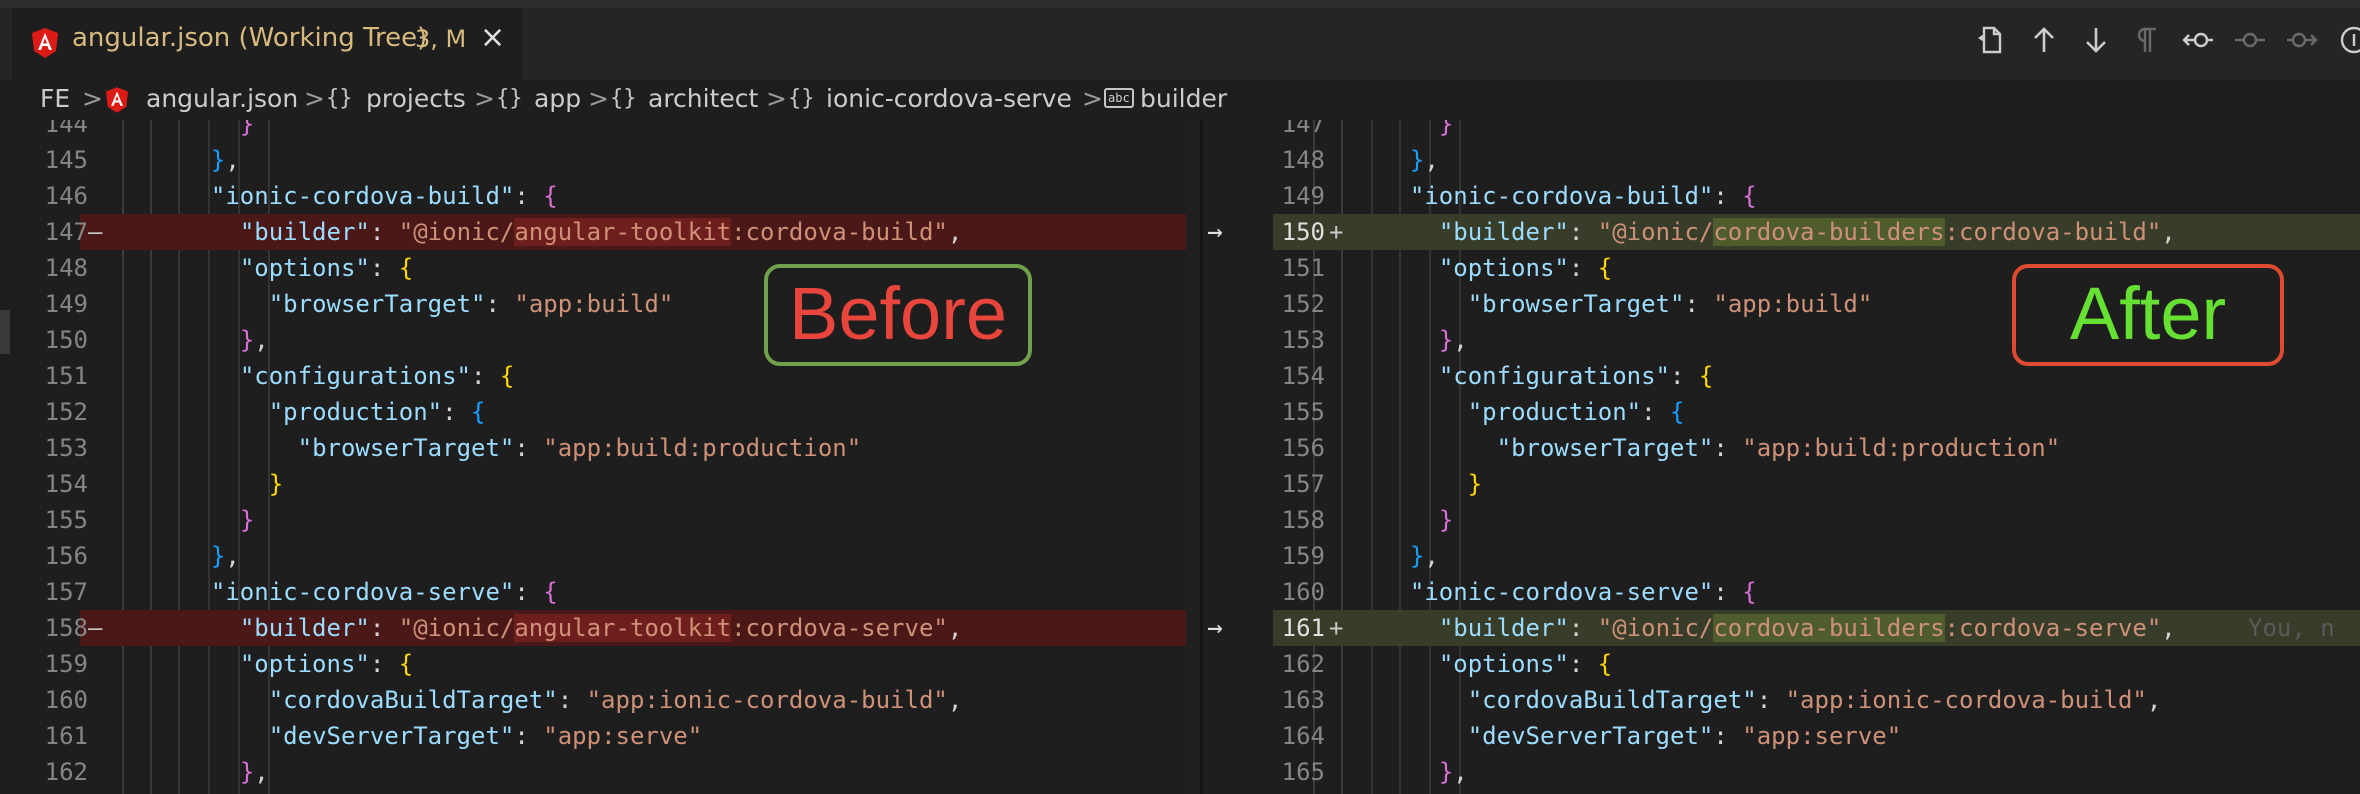 This screenshot has width=2360, height=794. Describe the element at coordinates (267, 44) in the screenshot. I see `editor-tab: angular.json (Working Tree) 3, M ×` at that location.